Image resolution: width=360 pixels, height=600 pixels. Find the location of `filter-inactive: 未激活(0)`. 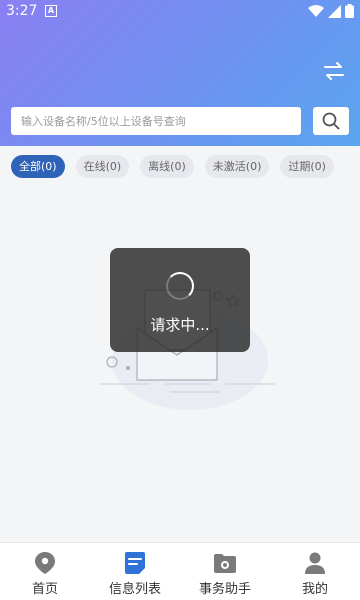

filter-inactive: 未激活(0) is located at coordinates (237, 166).